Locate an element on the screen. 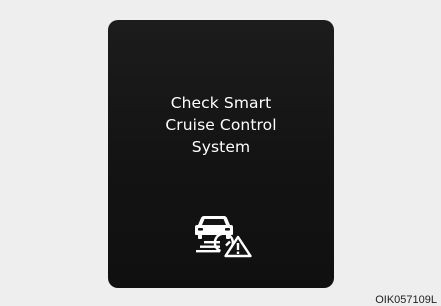 The height and width of the screenshot is (306, 441). smart-cruise-control-warning-icon is located at coordinates (223, 237).